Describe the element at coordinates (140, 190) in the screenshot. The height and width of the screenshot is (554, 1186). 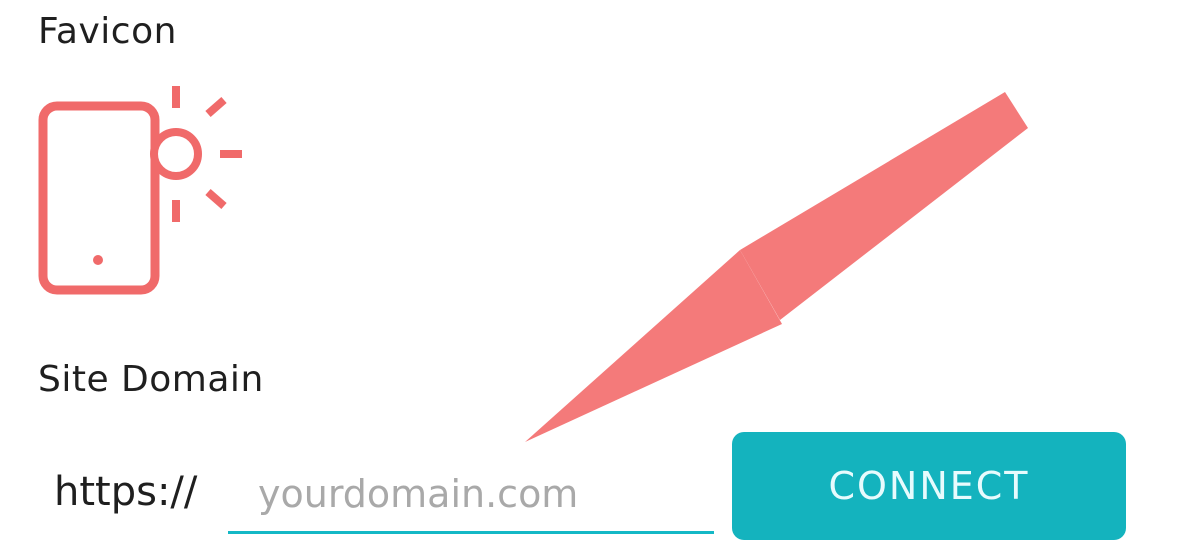
I see `phone-sun-icon` at that location.